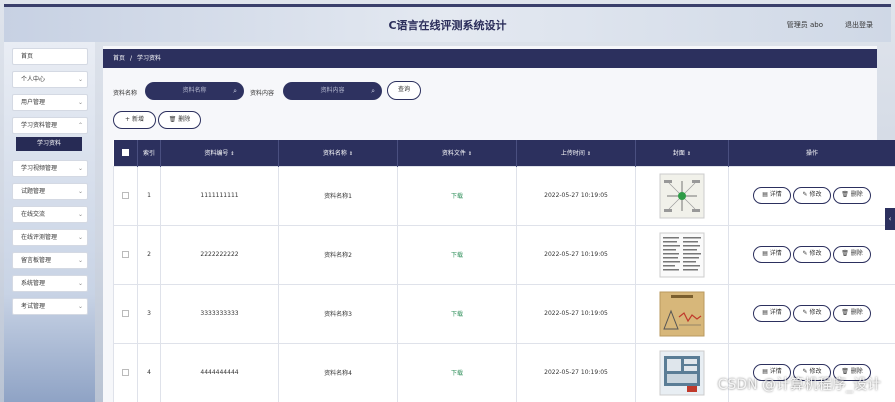 Image resolution: width=895 pixels, height=402 pixels. I want to click on sidebar-item-guestbook: 留言板管理 ⌄, so click(50, 260).